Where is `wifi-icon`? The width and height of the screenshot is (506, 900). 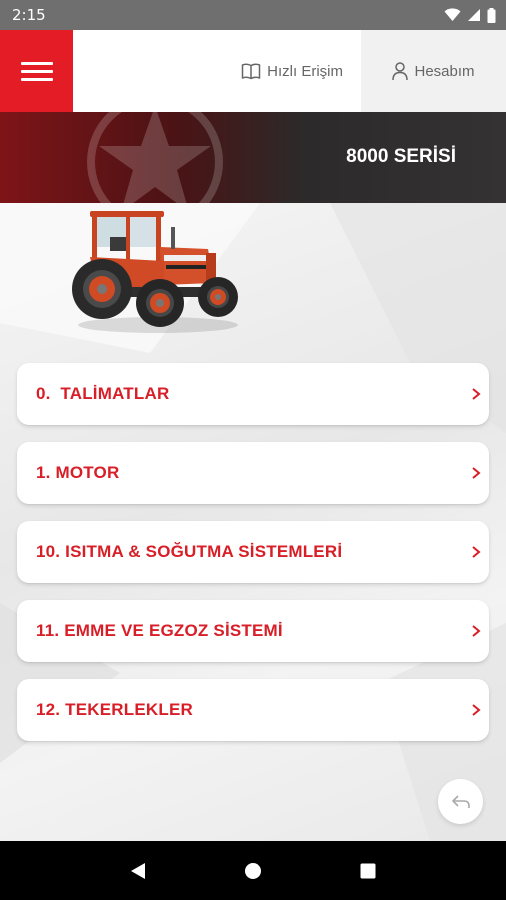
wifi-icon is located at coordinates (452, 14).